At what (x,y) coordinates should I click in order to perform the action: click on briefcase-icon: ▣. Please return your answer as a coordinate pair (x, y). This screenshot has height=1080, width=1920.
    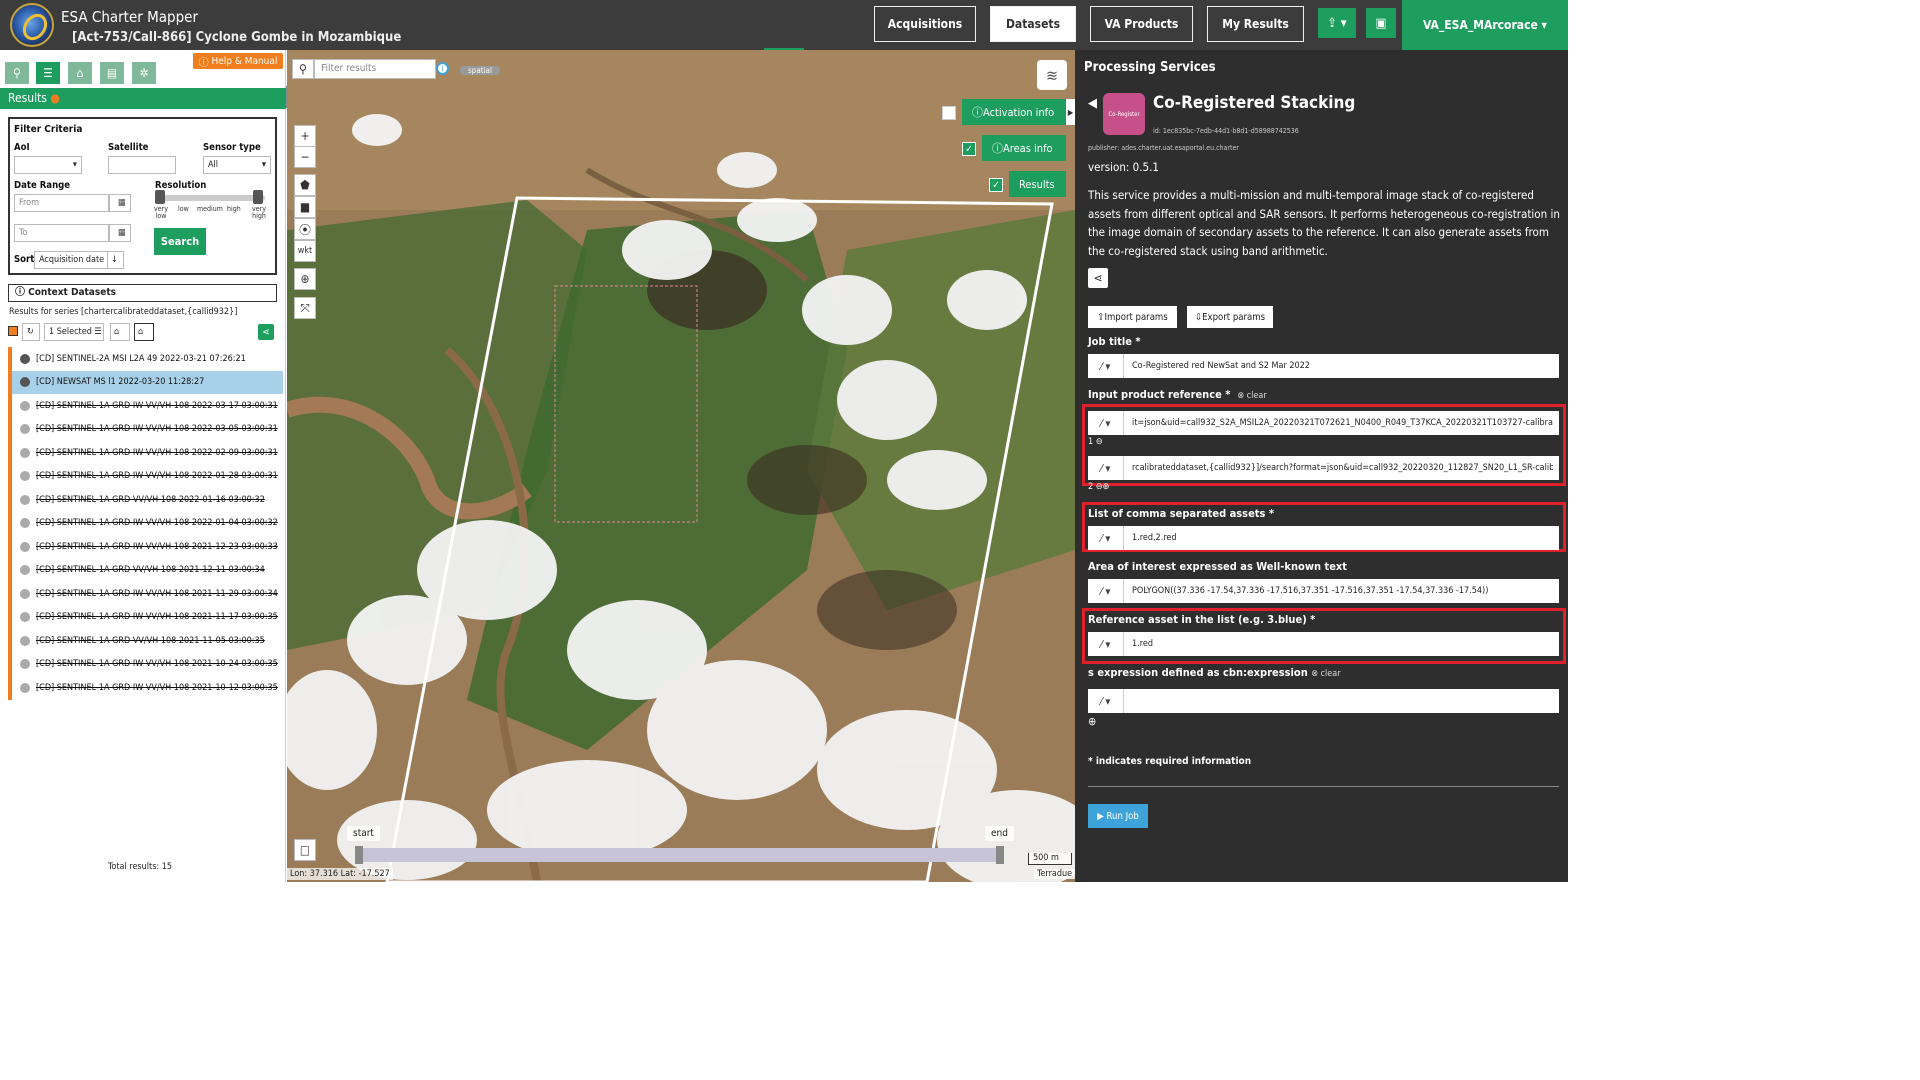
    Looking at the image, I should click on (1381, 23).